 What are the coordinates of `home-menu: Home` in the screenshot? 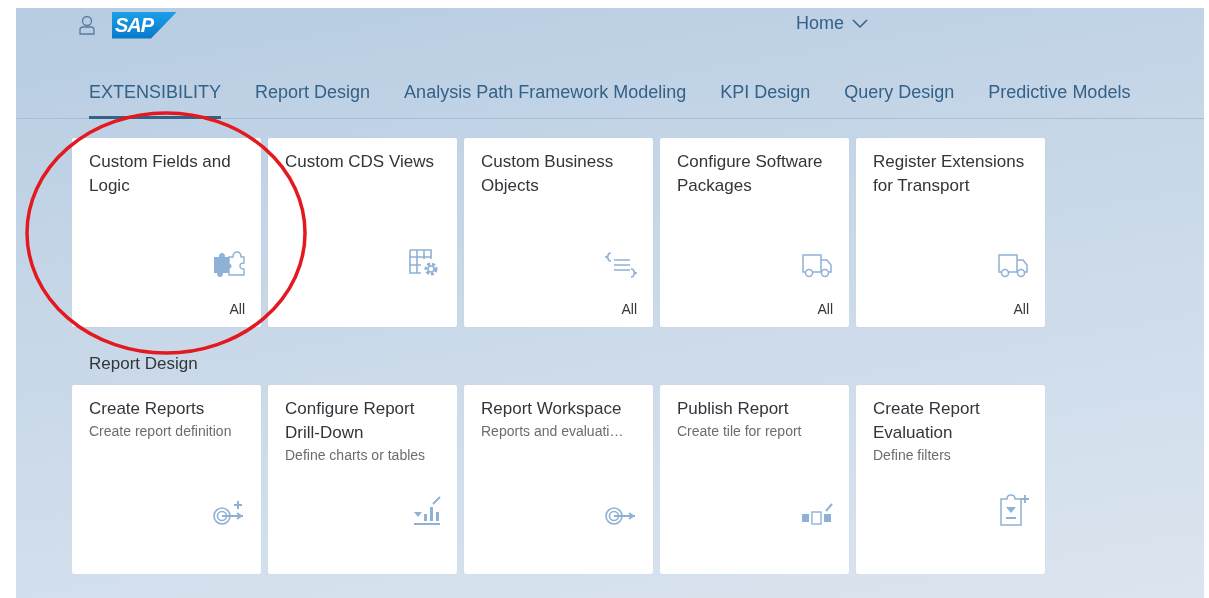 It's located at (832, 23).